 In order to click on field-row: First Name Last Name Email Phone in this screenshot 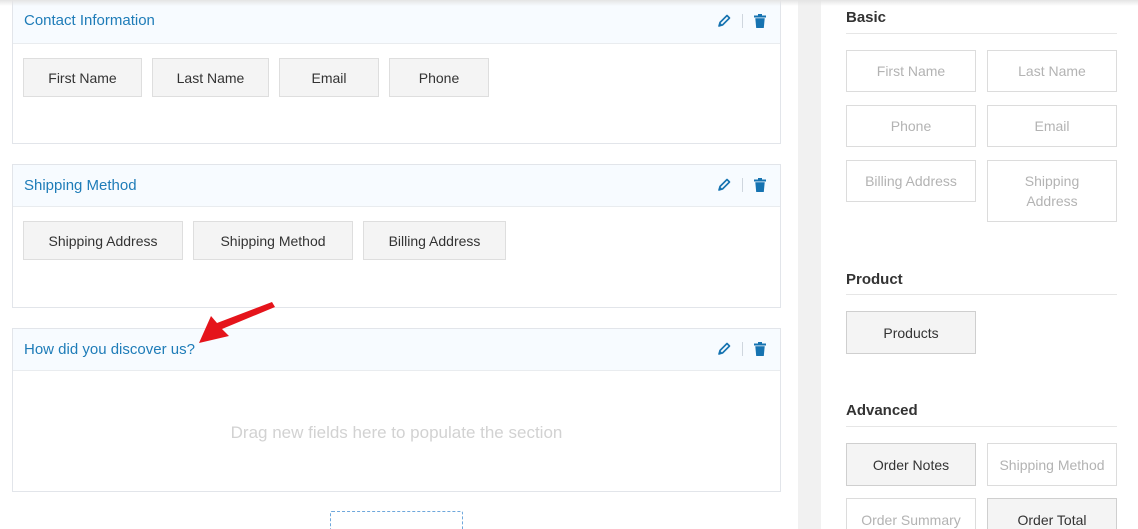, I will do `click(261, 77)`.